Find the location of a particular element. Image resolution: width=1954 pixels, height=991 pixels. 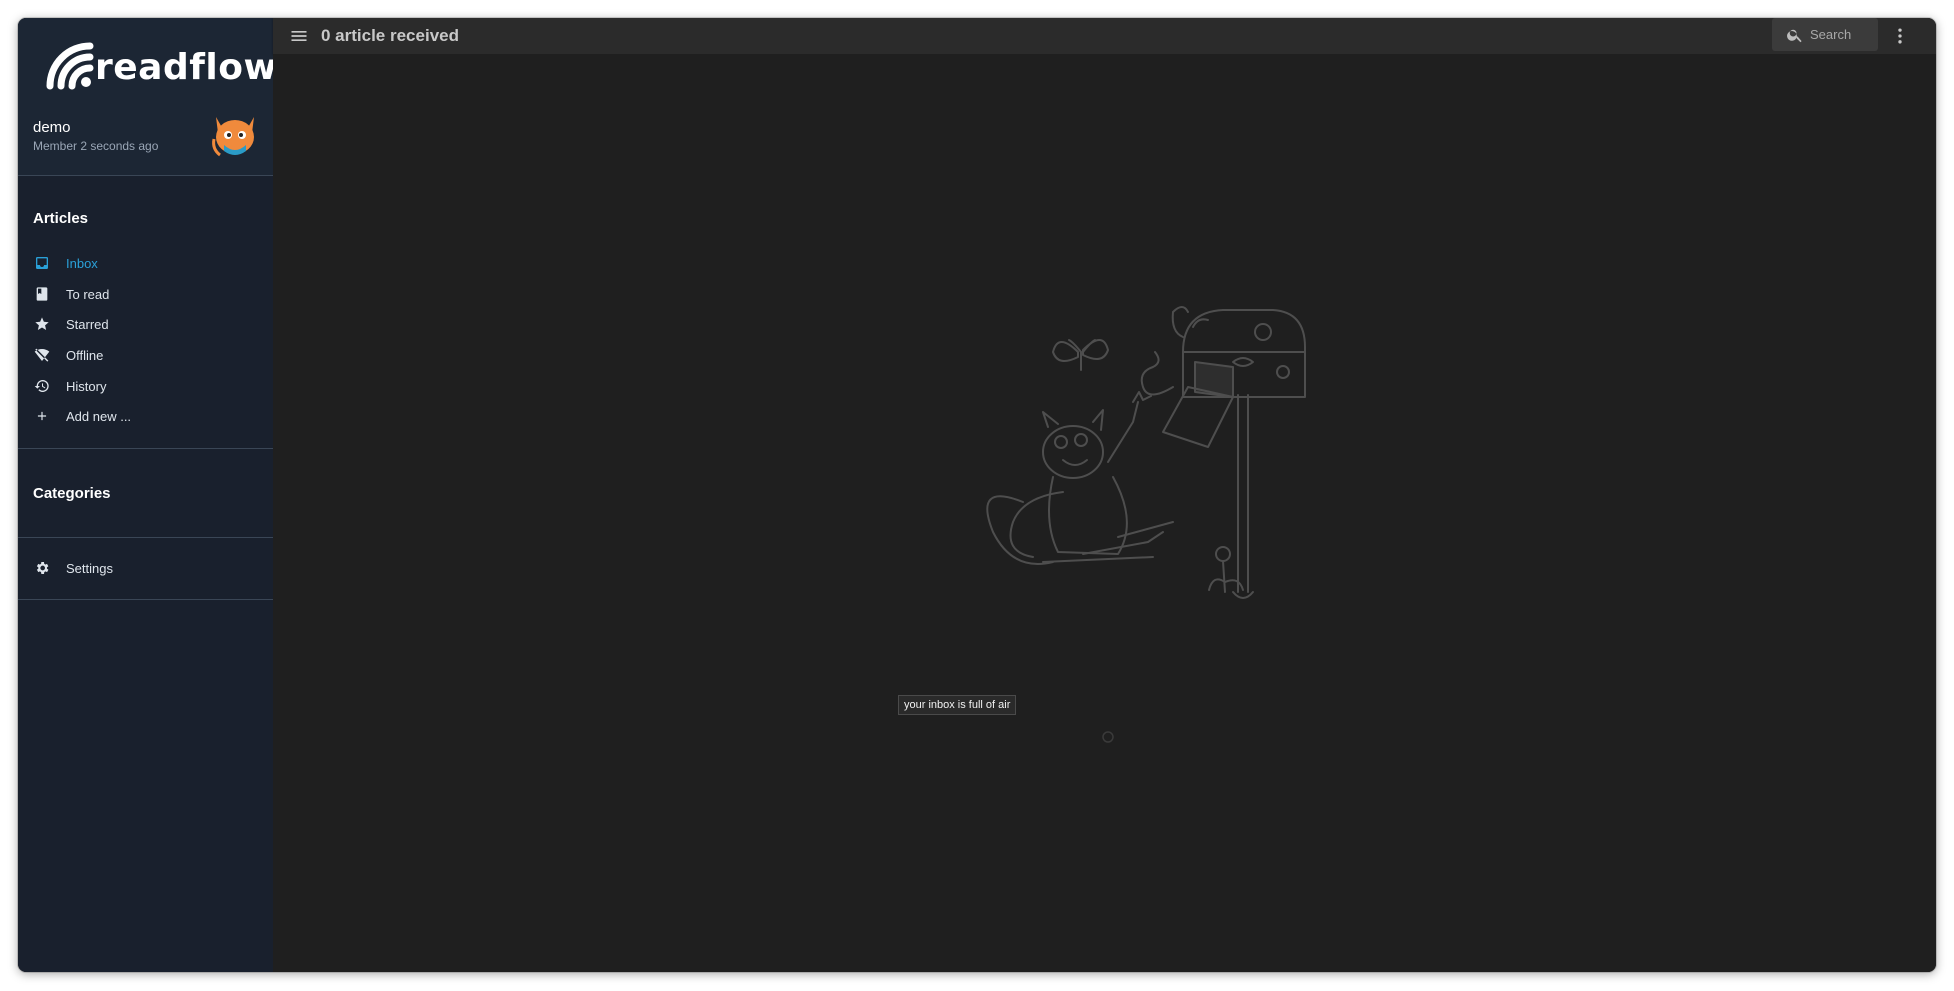

app-logo: readflow is located at coordinates (161, 66).